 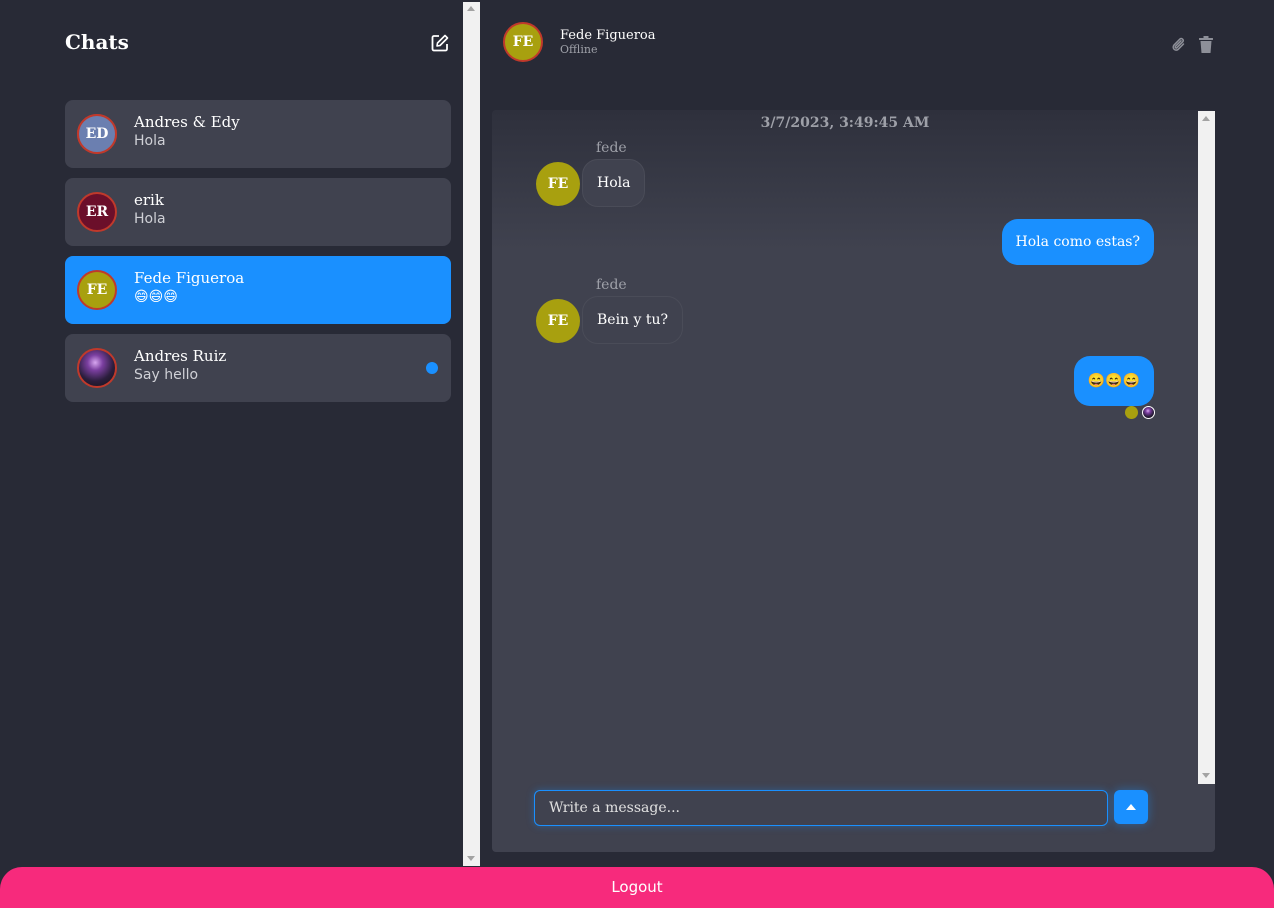 What do you see at coordinates (845, 123) in the screenshot?
I see `message-timestamp: 3/7/2023, 3:49:45 AM` at bounding box center [845, 123].